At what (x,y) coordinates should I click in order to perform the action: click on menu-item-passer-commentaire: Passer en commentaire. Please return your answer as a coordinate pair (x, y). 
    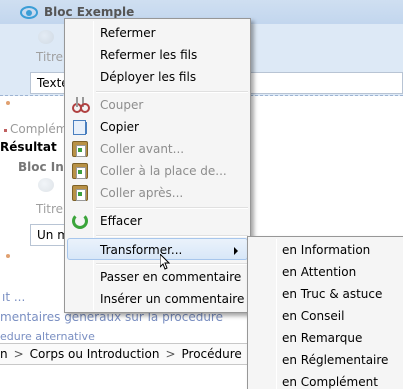
    Looking at the image, I should click on (157, 277).